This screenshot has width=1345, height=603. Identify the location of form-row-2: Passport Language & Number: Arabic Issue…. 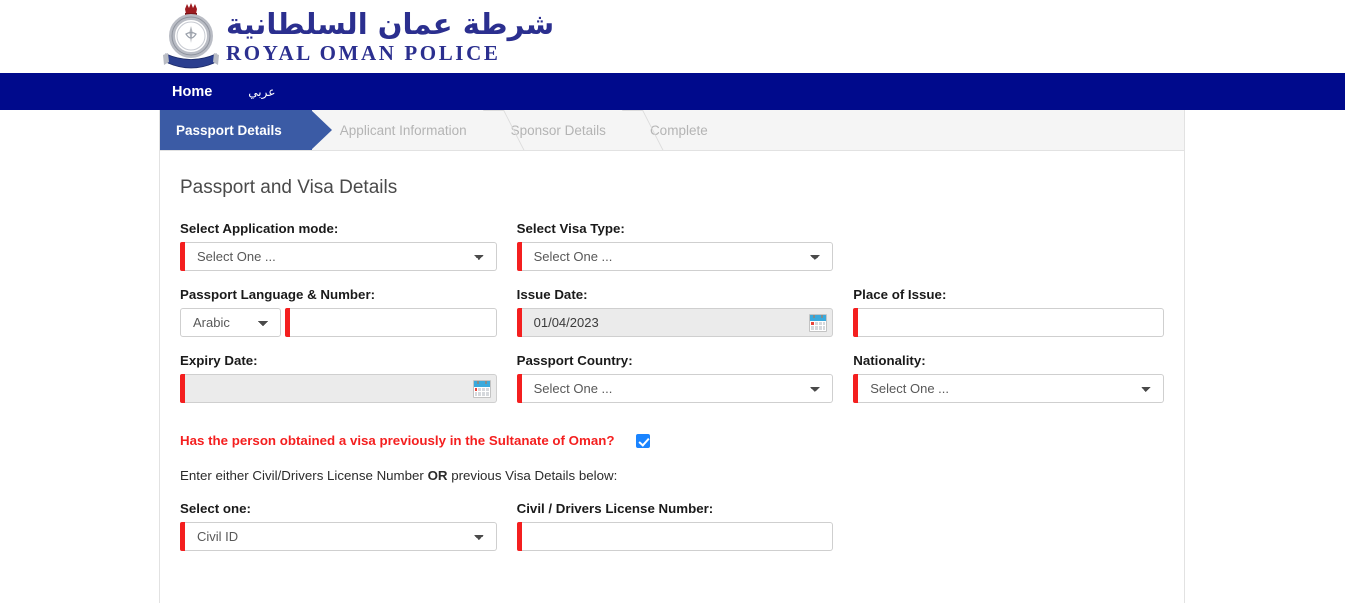
(672, 312).